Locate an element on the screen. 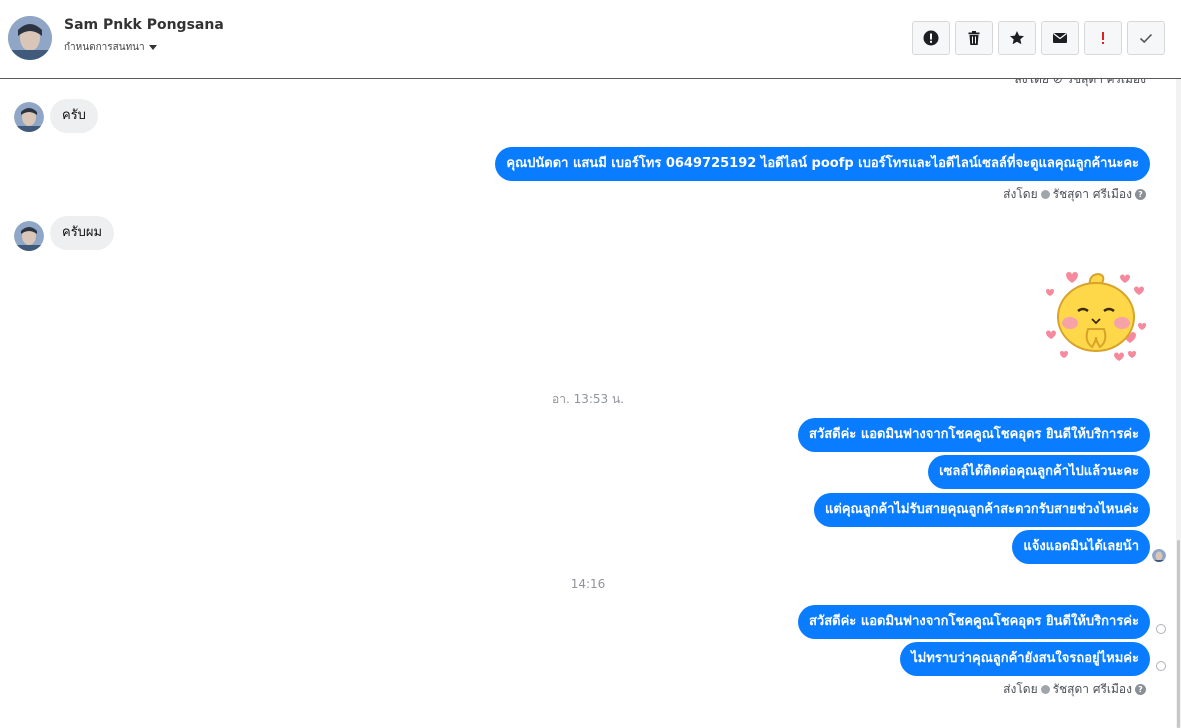 This screenshot has width=1181, height=728. sent-by-partial: ส่งโดย ⊘ รัชสุดา ศรีเมือง is located at coordinates (1080, 82).